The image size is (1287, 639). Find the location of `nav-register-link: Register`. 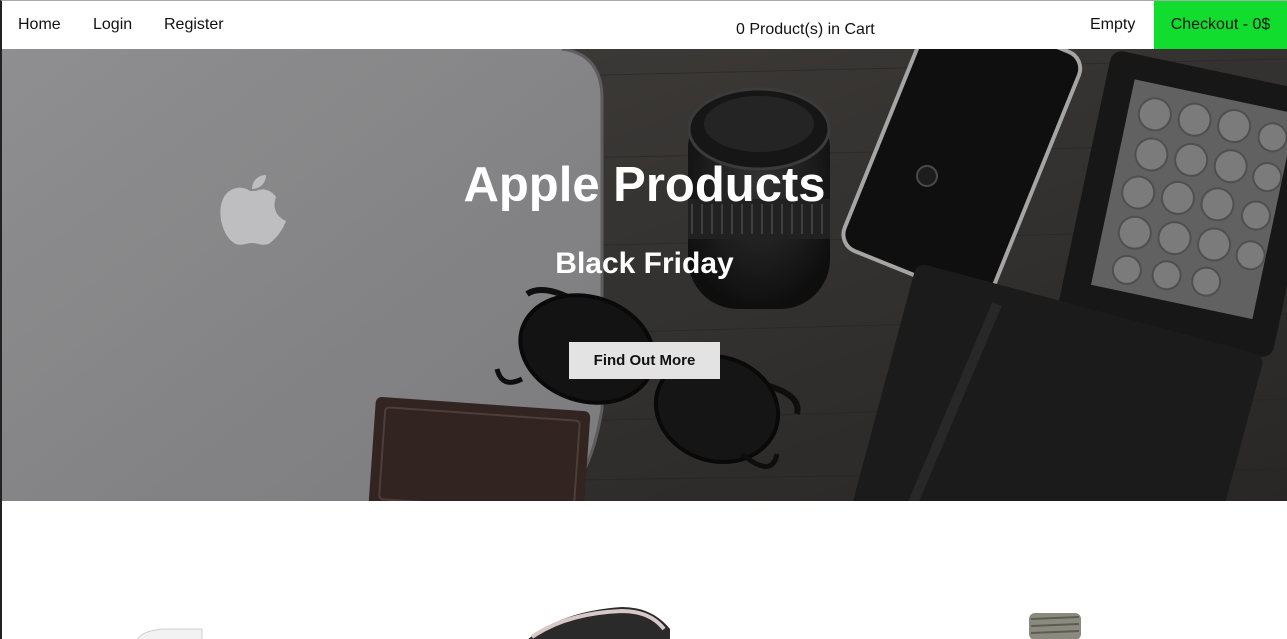

nav-register-link: Register is located at coordinates (194, 25).